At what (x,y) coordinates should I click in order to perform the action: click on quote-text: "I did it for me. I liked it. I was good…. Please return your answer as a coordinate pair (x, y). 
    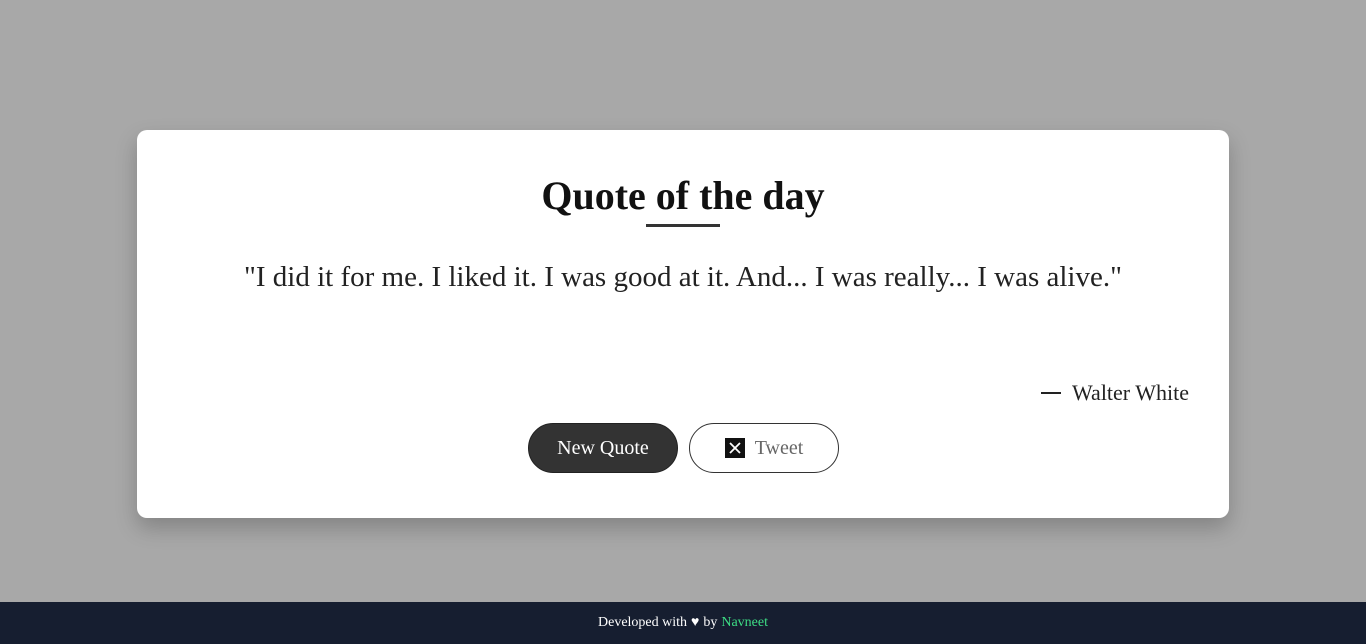
    Looking at the image, I should click on (683, 277).